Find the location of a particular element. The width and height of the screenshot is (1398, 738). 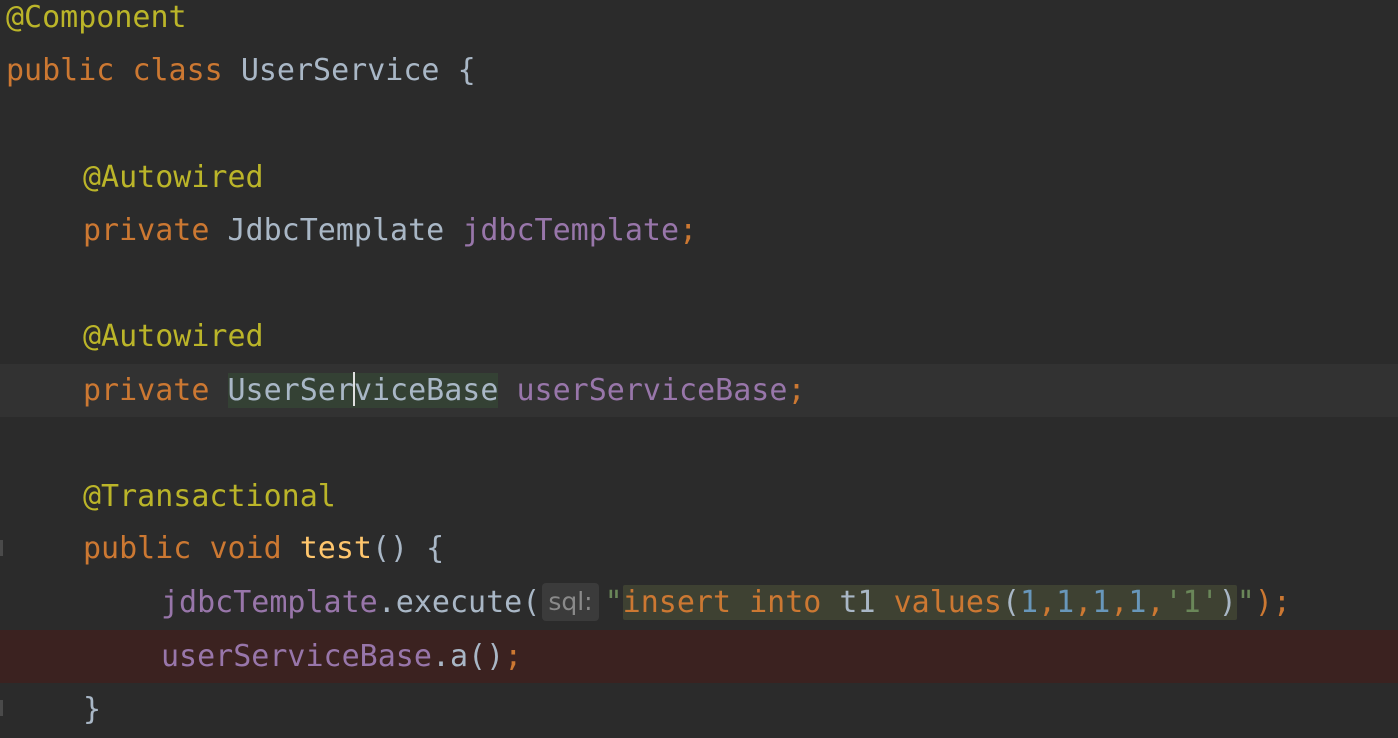

sql-value-2: 1 is located at coordinates (1065, 602).